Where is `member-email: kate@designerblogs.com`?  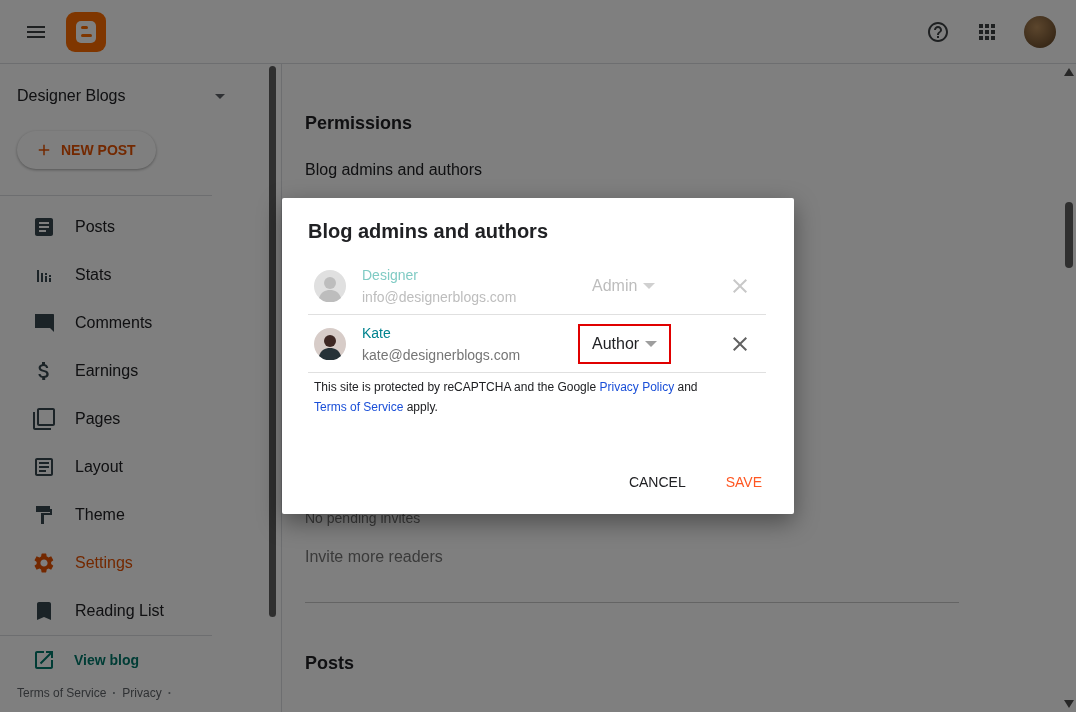 member-email: kate@designerblogs.com is located at coordinates (442, 354).